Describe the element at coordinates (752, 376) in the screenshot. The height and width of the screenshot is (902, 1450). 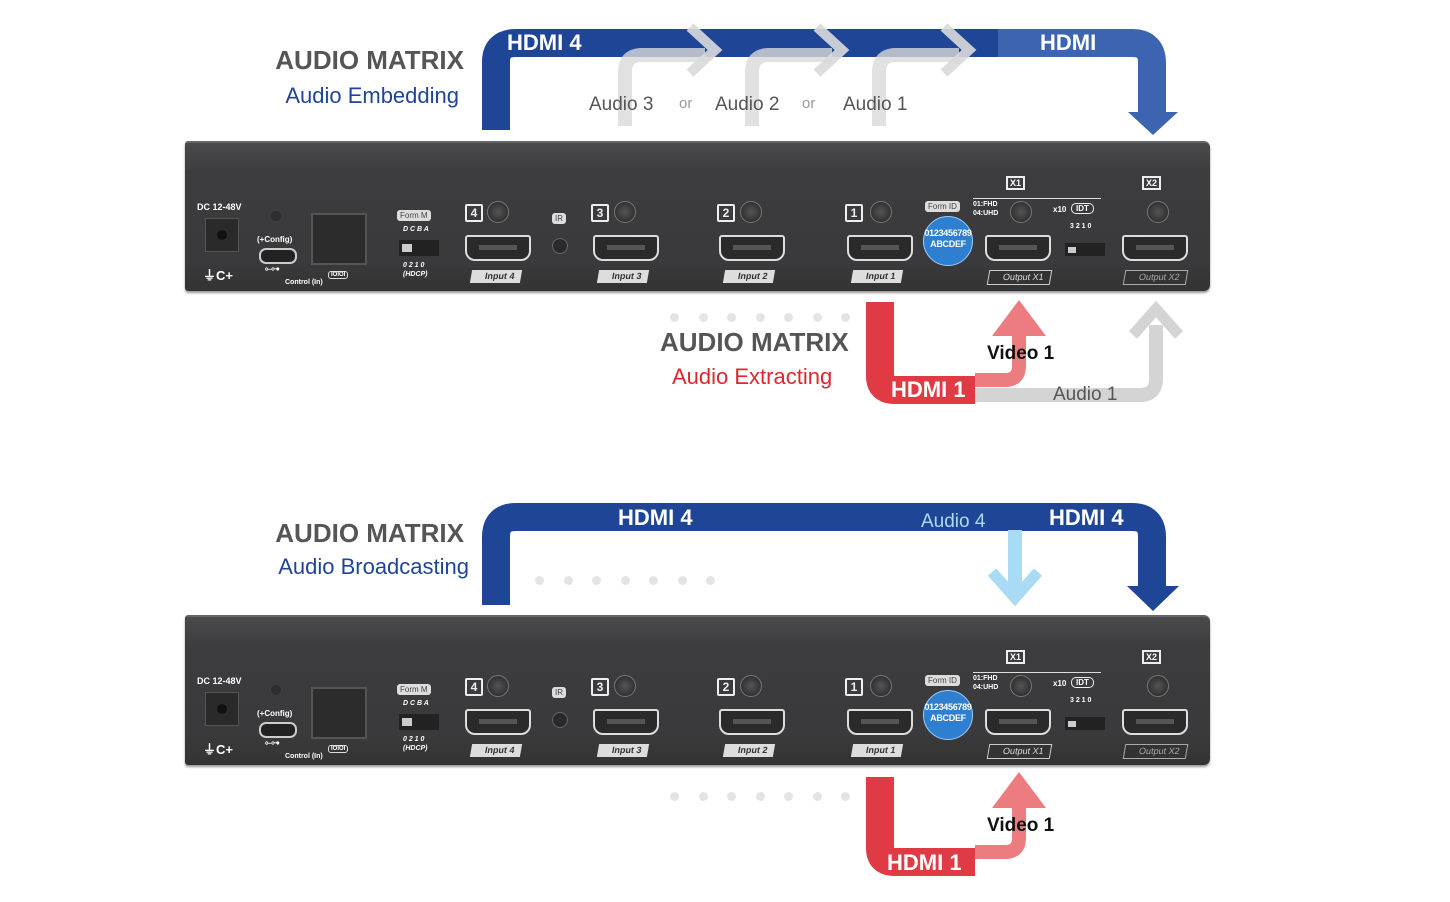
I see `extracting-subtitle: Audio Extracting` at that location.